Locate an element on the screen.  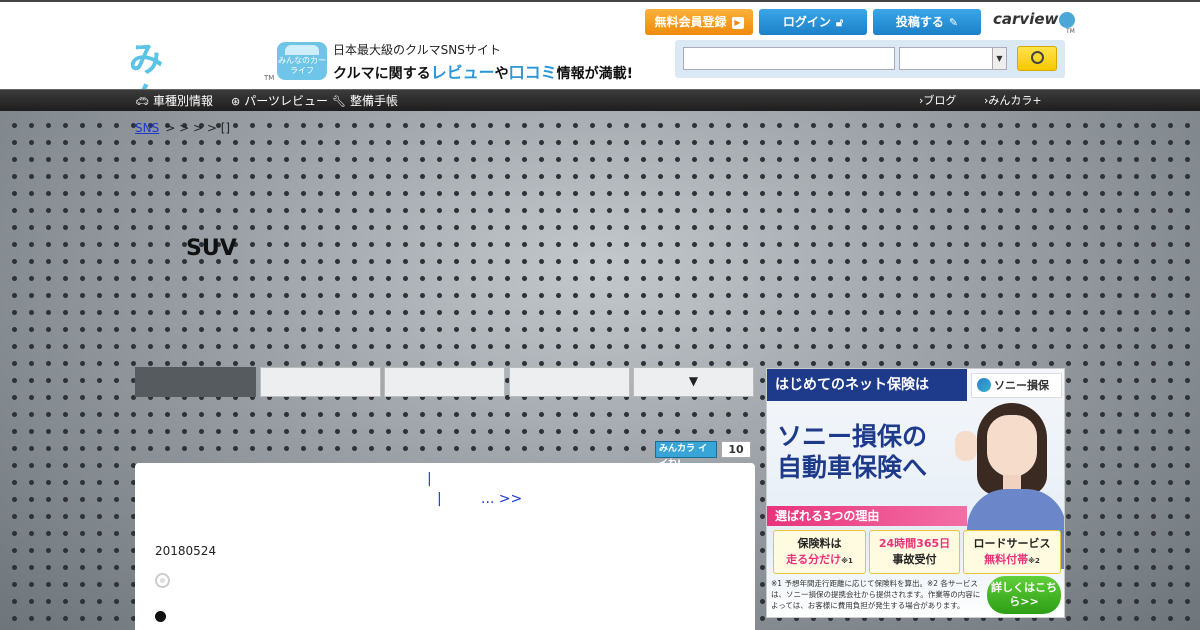
search-icon is located at coordinates (1037, 57).